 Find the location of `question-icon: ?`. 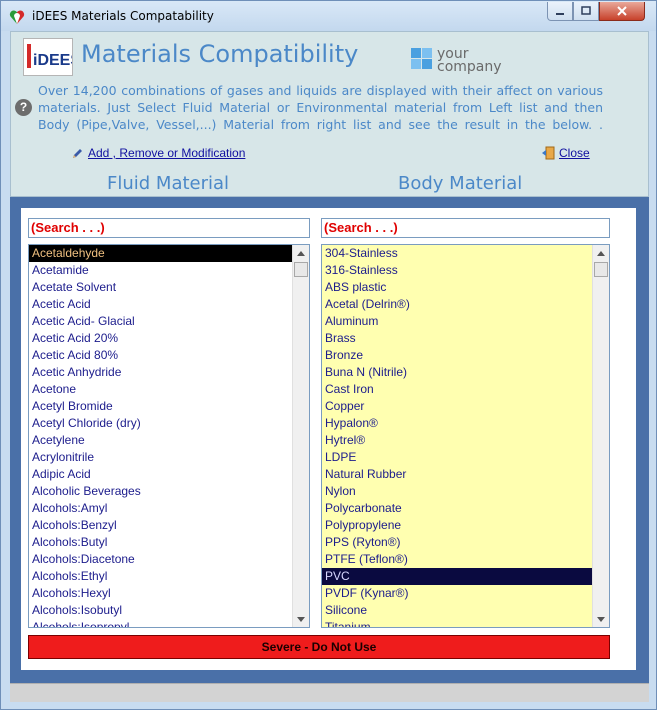

question-icon: ? is located at coordinates (23, 107).